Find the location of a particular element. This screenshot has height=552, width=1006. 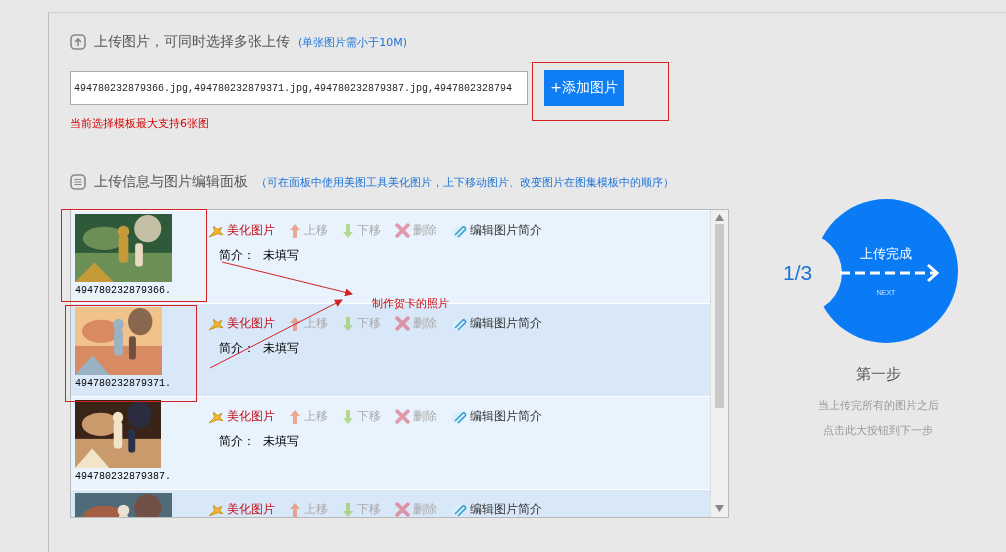

size-hint: (单张图片需小于10M) is located at coordinates (353, 42).